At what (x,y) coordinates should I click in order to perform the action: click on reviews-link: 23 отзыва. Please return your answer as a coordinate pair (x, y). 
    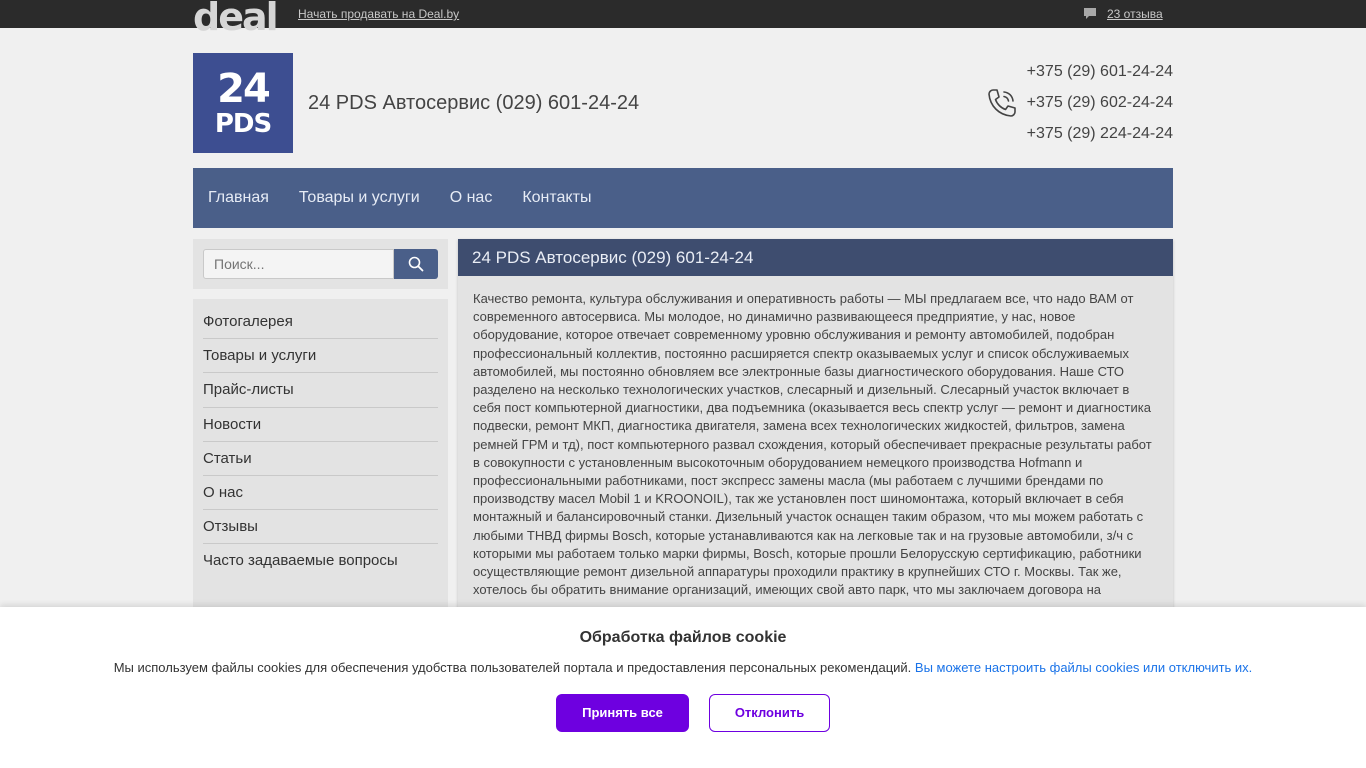
    Looking at the image, I should click on (1123, 14).